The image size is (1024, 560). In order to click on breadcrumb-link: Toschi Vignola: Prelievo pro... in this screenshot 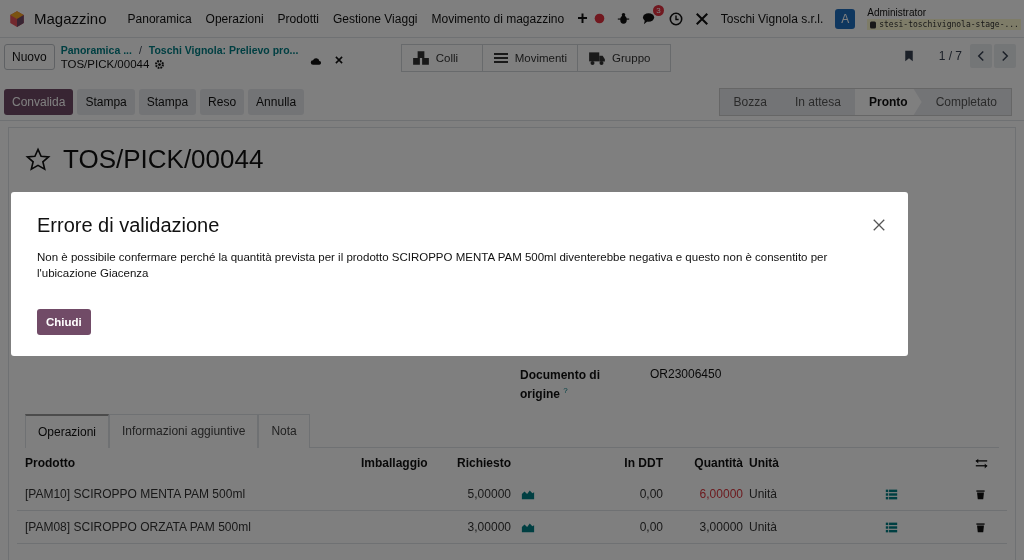, I will do `click(223, 50)`.